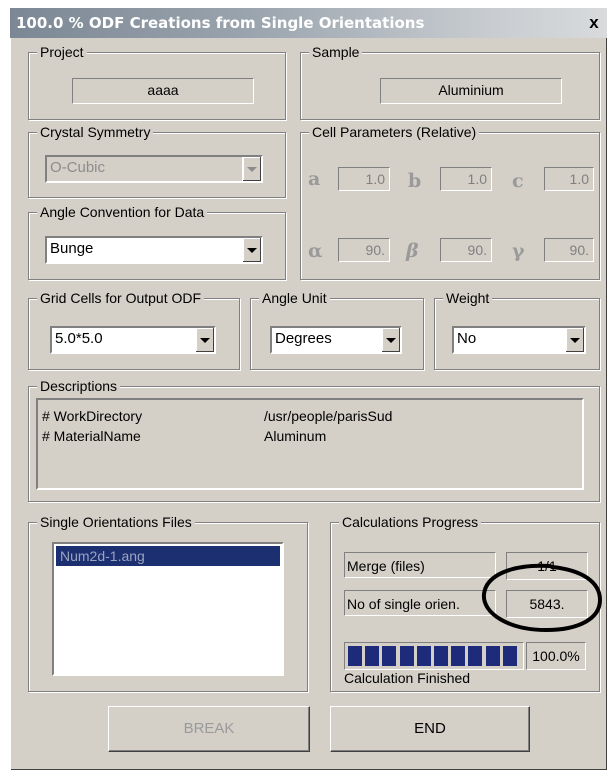 This screenshot has width=609, height=774. What do you see at coordinates (394, 132) in the screenshot?
I see `cell-parameters-label: Cell Parameters (Relative)` at bounding box center [394, 132].